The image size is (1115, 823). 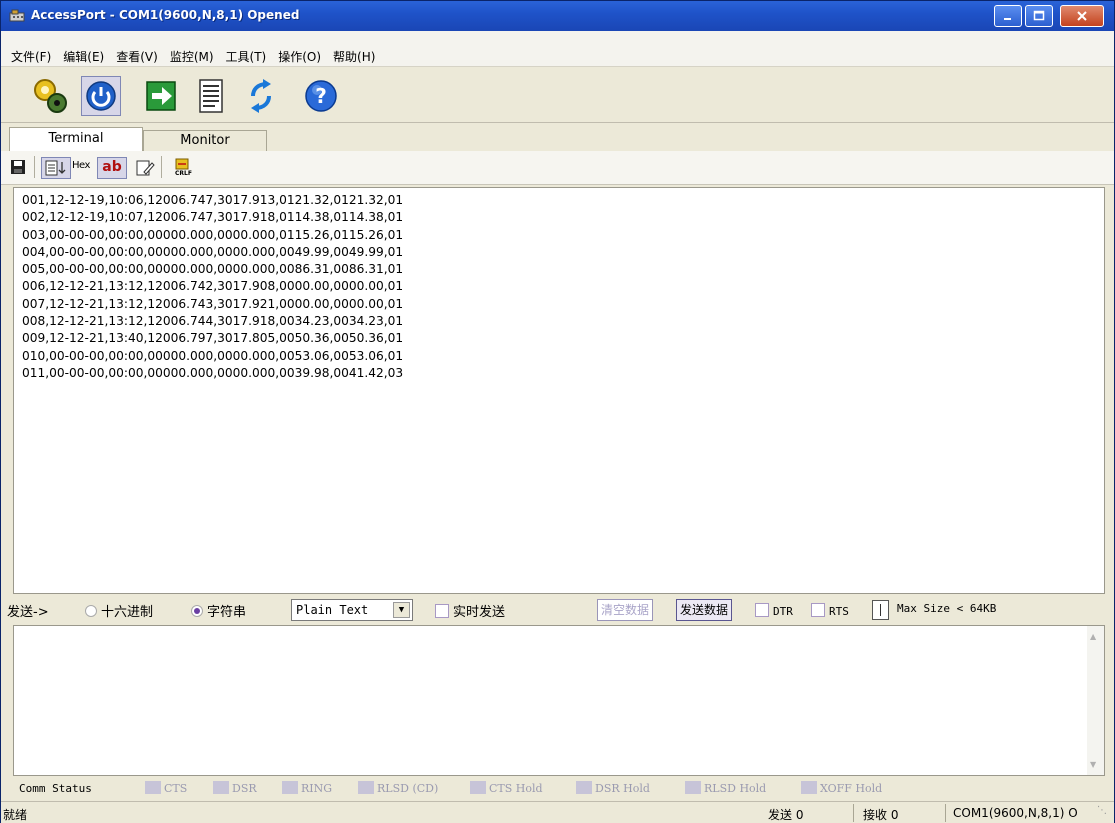 What do you see at coordinates (244, 788) in the screenshot?
I see `dsr-label: DSR` at bounding box center [244, 788].